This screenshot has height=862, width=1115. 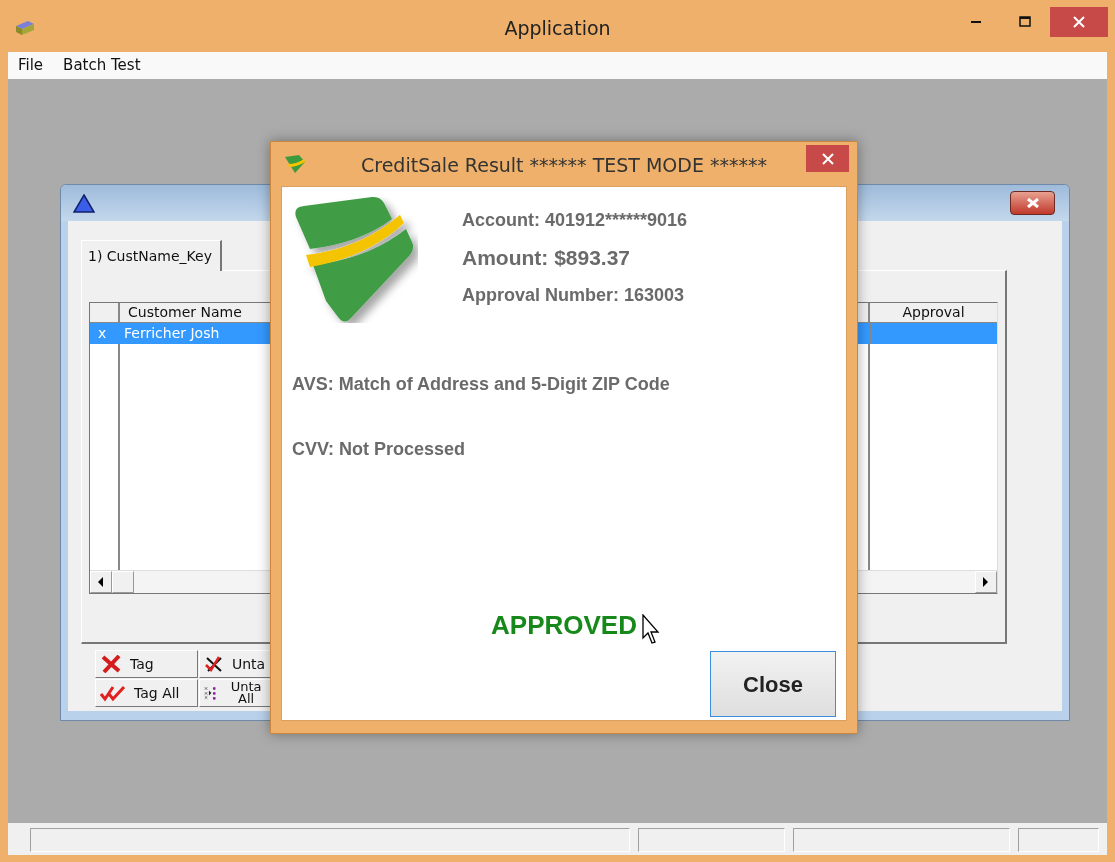 I want to click on account-number: Account: 401912******9016, so click(x=575, y=220).